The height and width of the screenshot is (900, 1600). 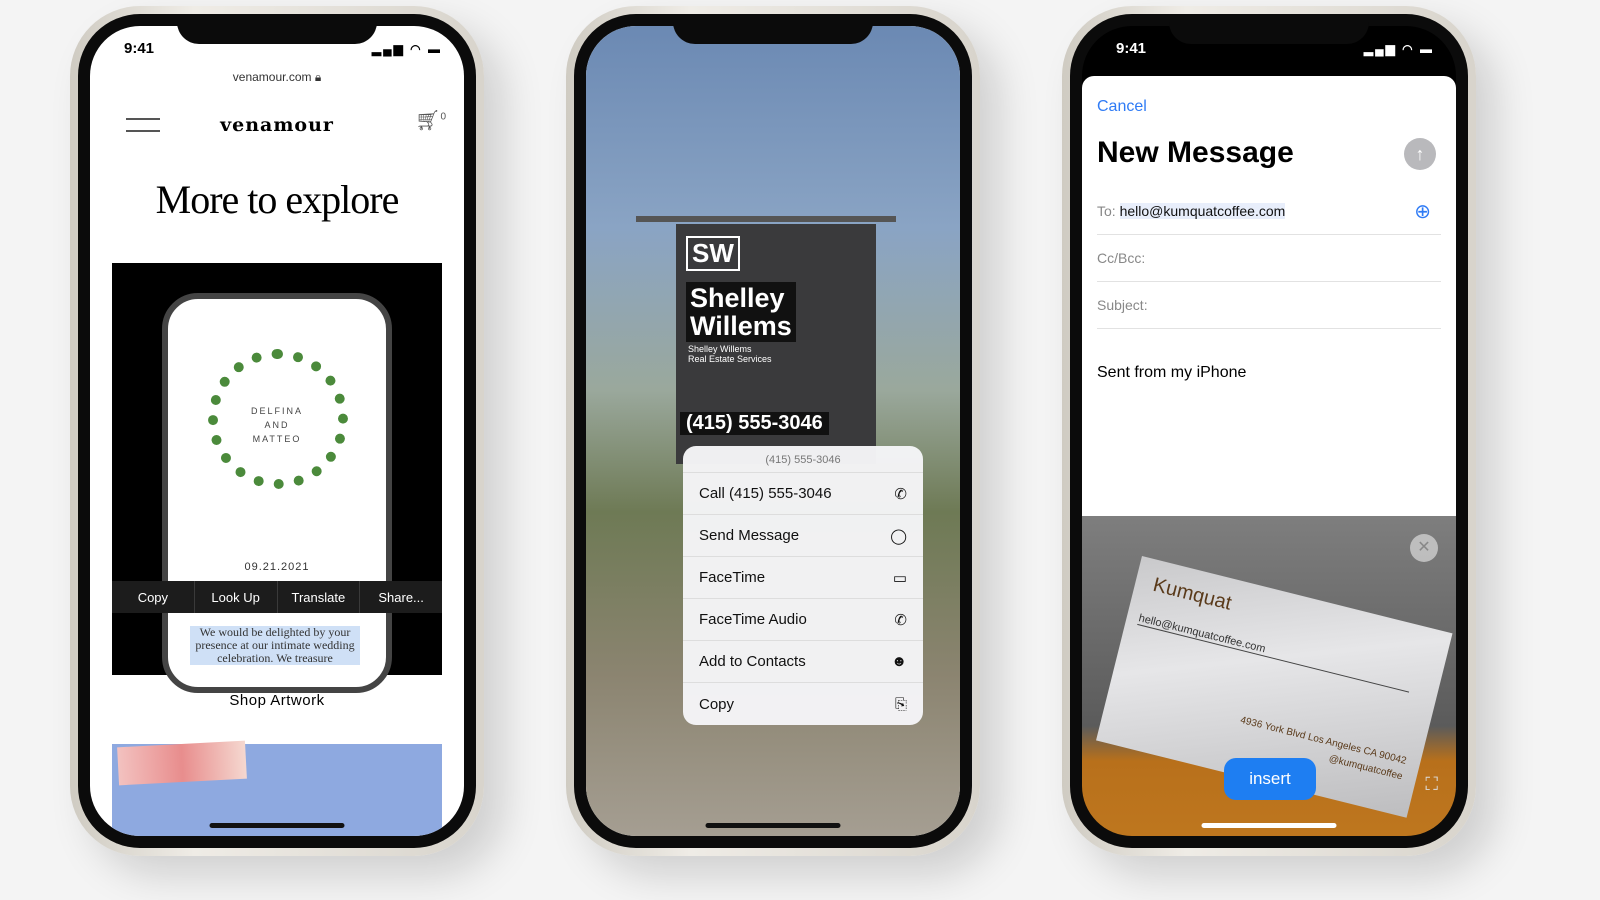 I want to click on cart-icon: 🛒︎0, so click(x=430, y=120).